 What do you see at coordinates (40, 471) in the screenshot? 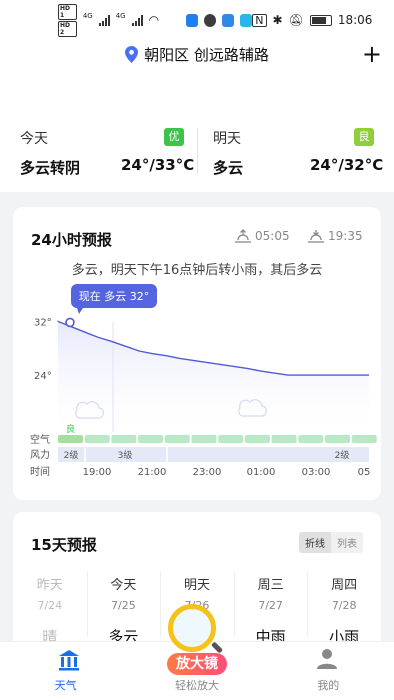
I see `time-row-label: 时间` at bounding box center [40, 471].